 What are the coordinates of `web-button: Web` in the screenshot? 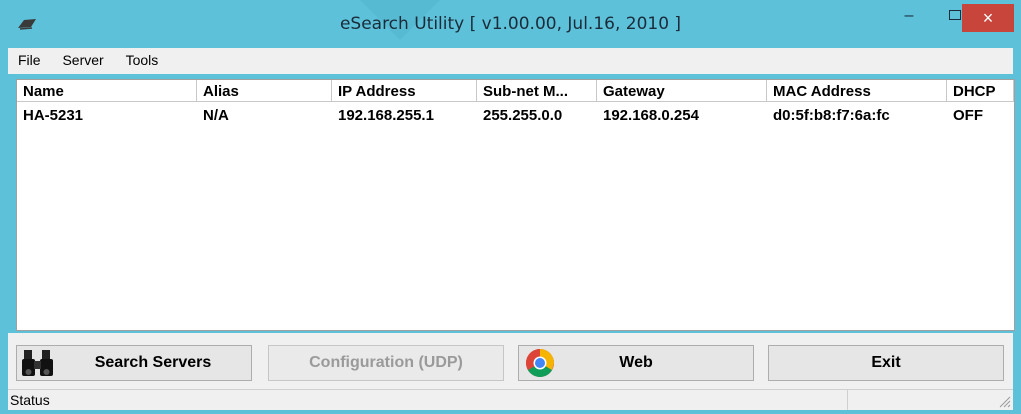 It's located at (636, 363).